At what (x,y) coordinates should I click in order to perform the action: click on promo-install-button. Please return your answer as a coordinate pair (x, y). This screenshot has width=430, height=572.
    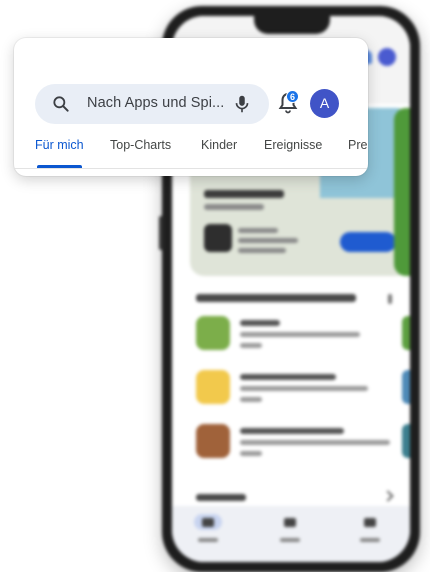
    Looking at the image, I should click on (368, 242).